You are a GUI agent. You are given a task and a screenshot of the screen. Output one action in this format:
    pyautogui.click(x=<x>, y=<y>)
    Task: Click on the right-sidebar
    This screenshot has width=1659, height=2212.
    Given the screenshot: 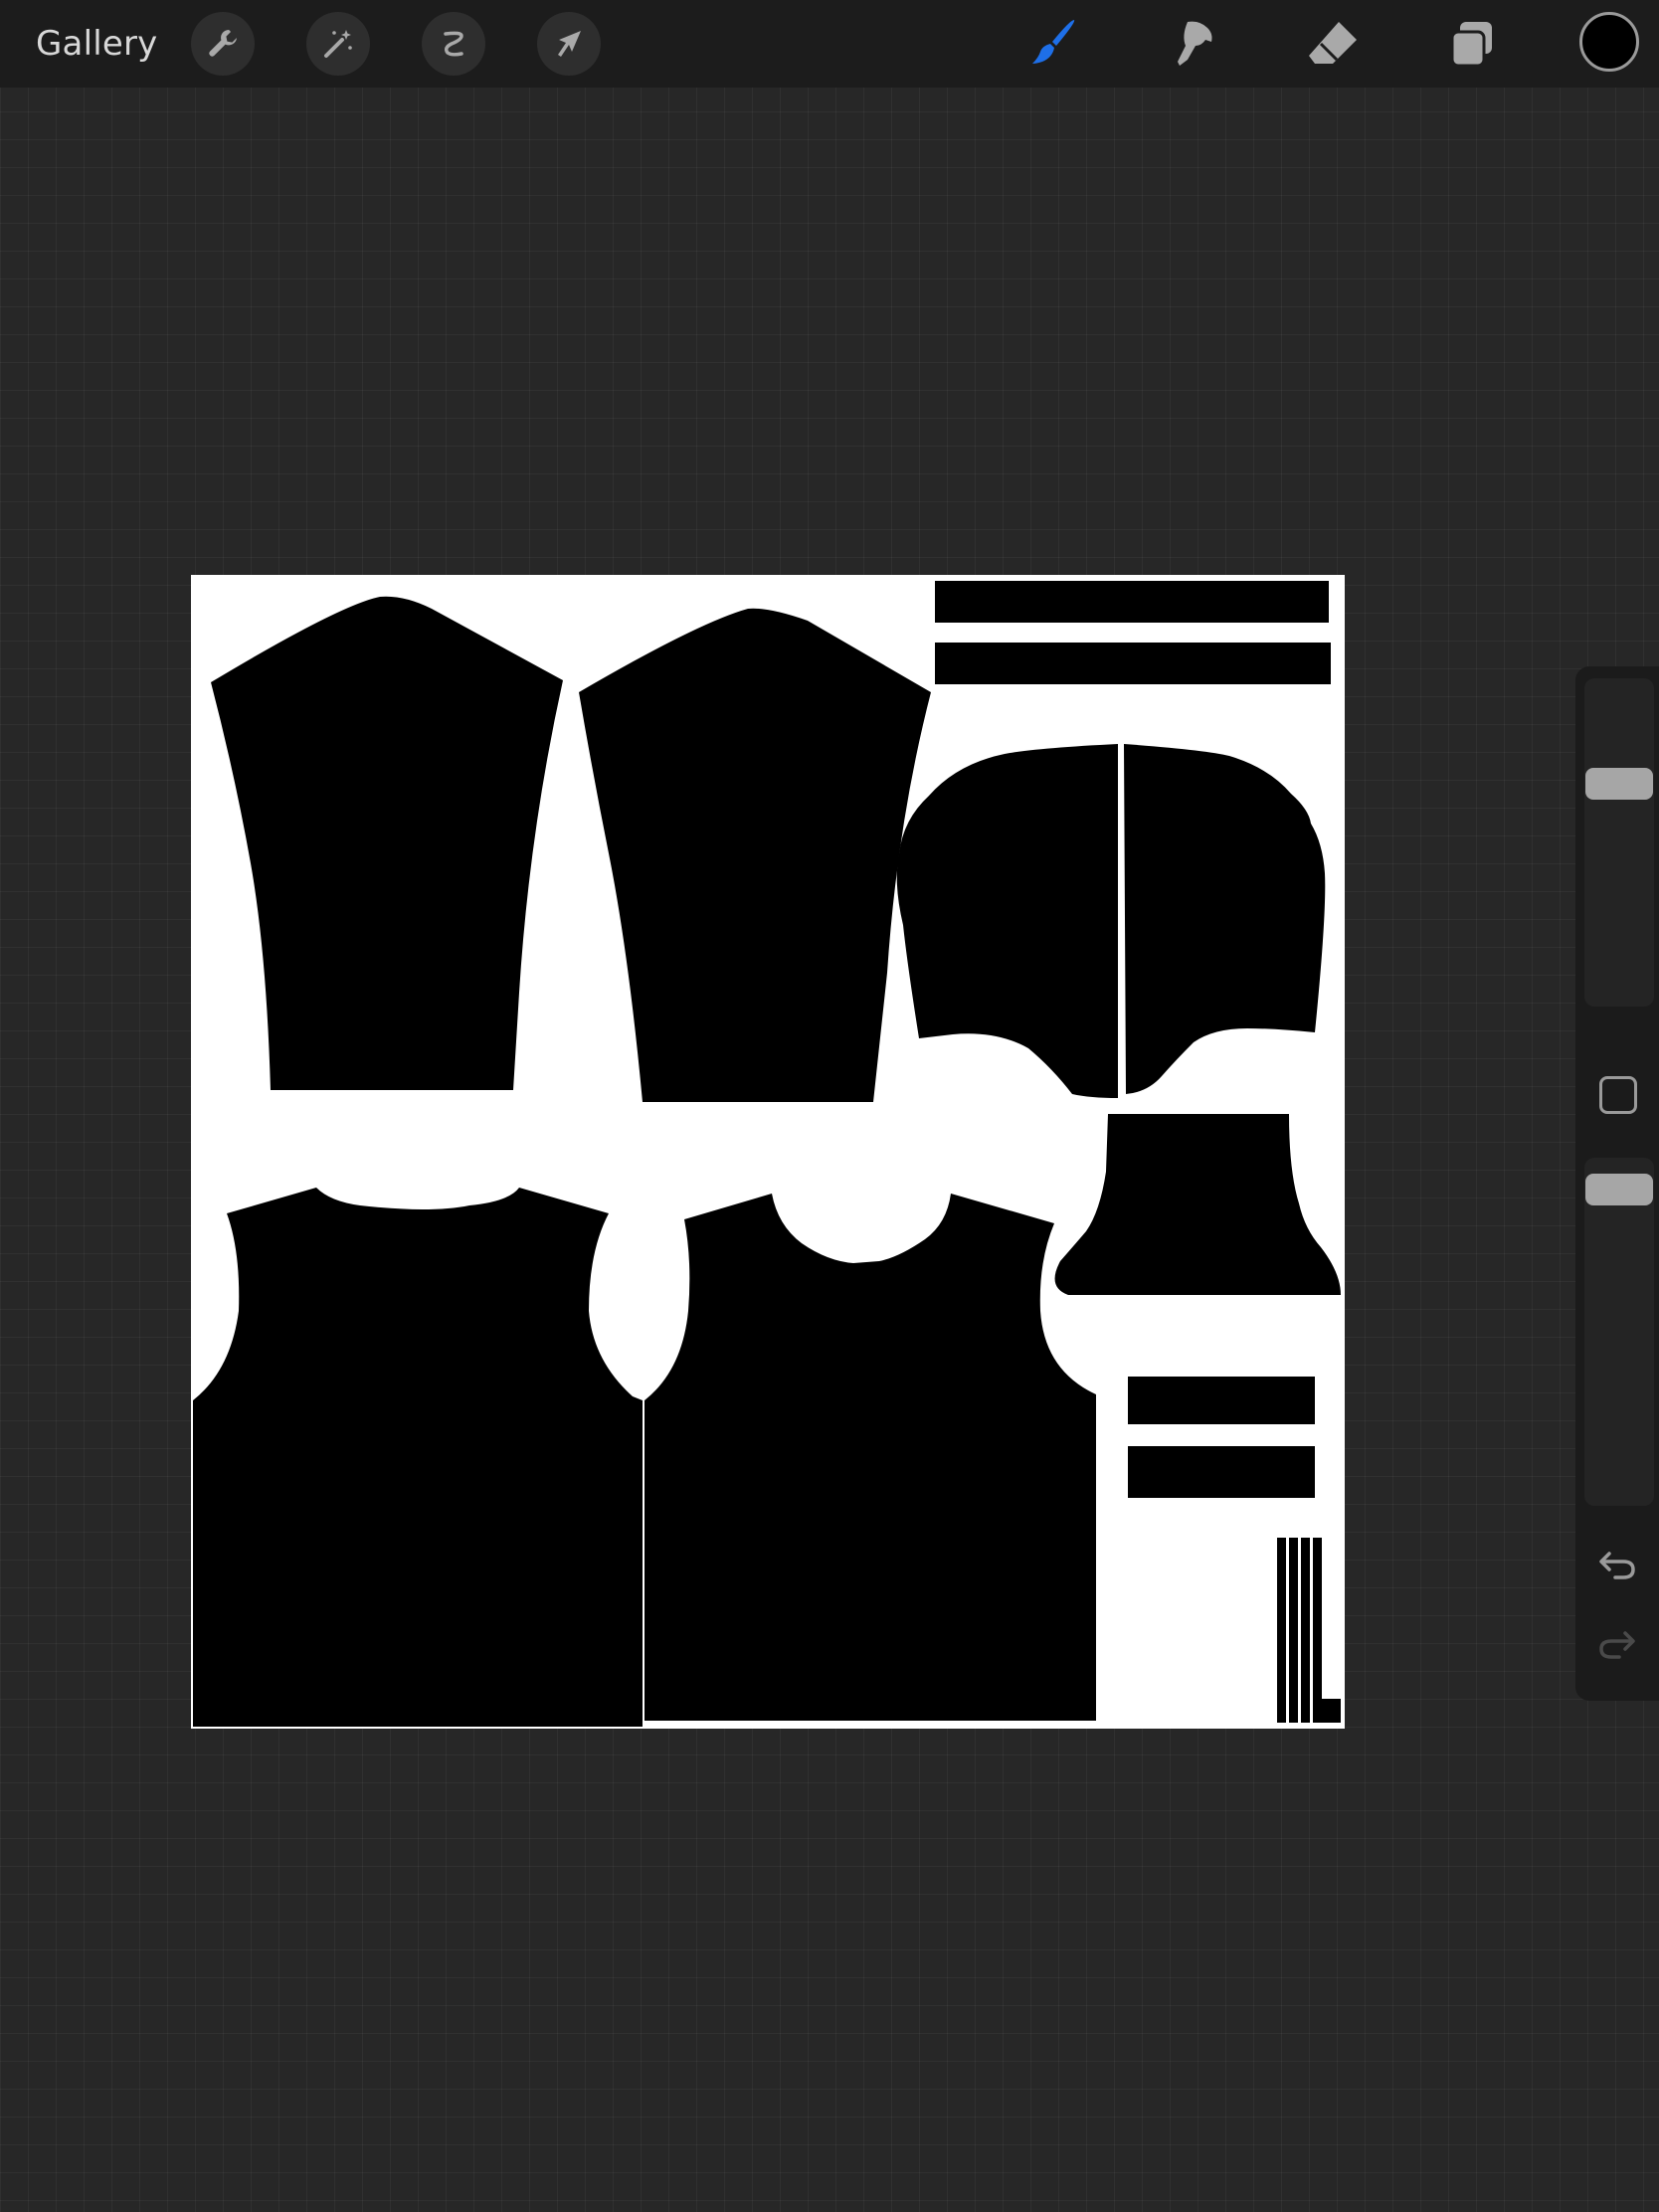 What is the action you would take?
    pyautogui.click(x=1617, y=1183)
    